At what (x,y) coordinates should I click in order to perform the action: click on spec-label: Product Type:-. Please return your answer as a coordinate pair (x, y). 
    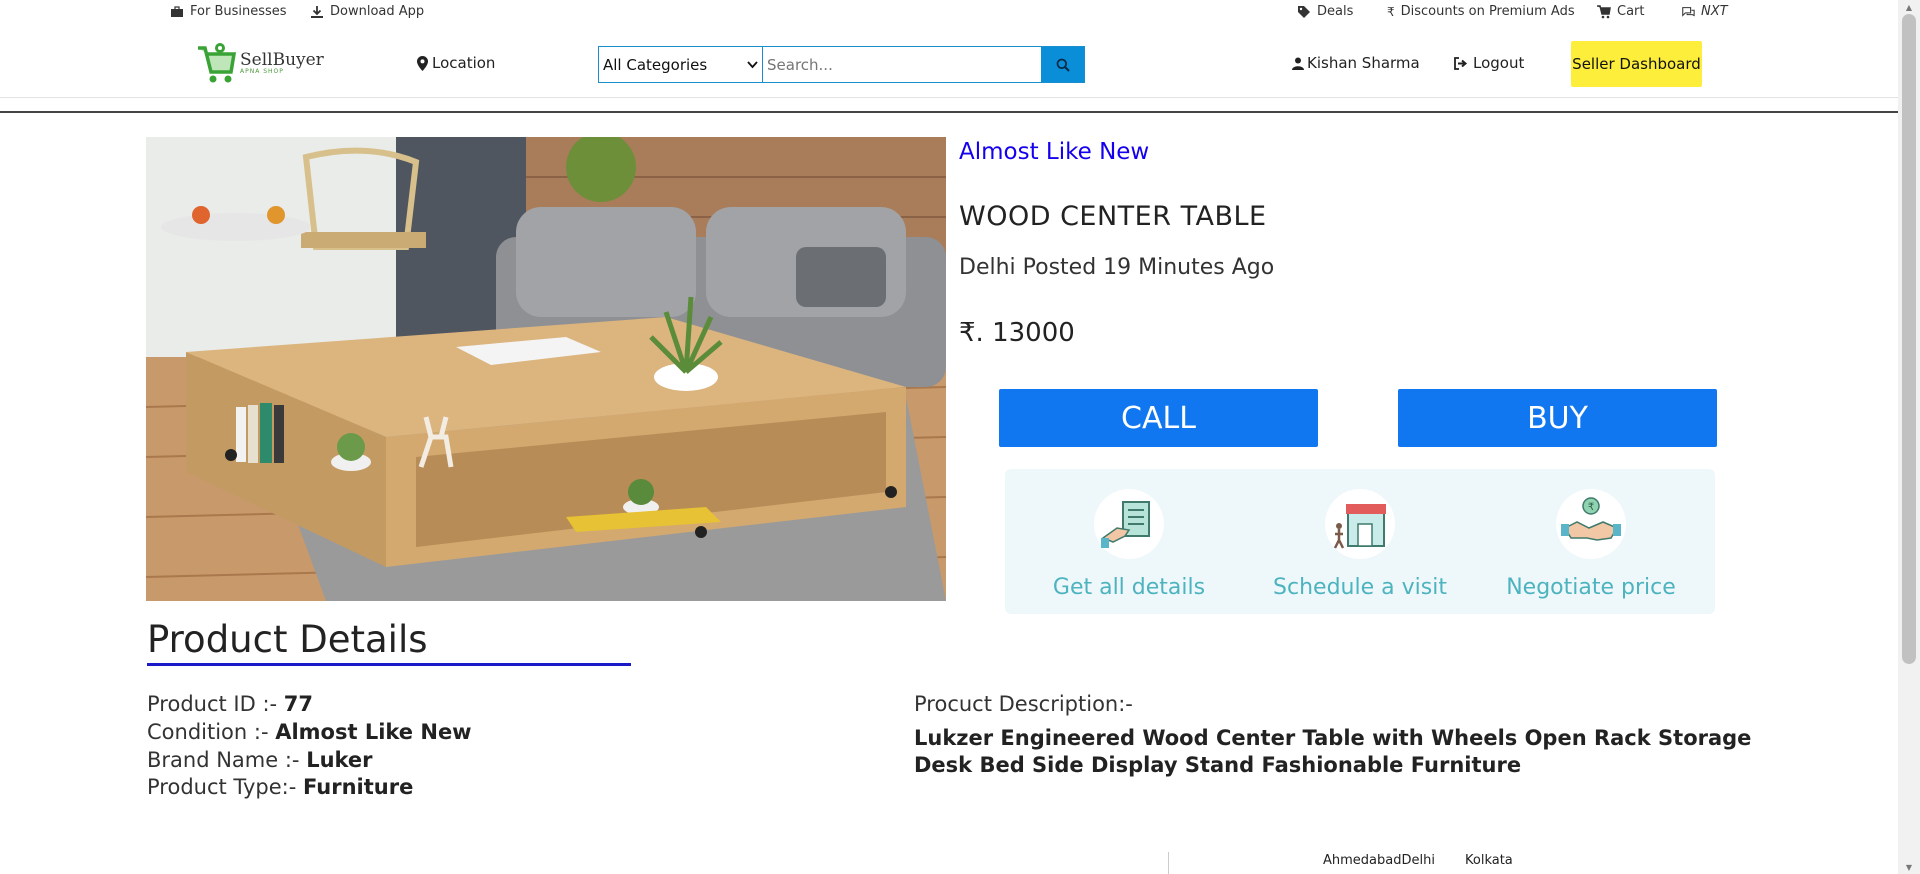
    Looking at the image, I should click on (225, 787).